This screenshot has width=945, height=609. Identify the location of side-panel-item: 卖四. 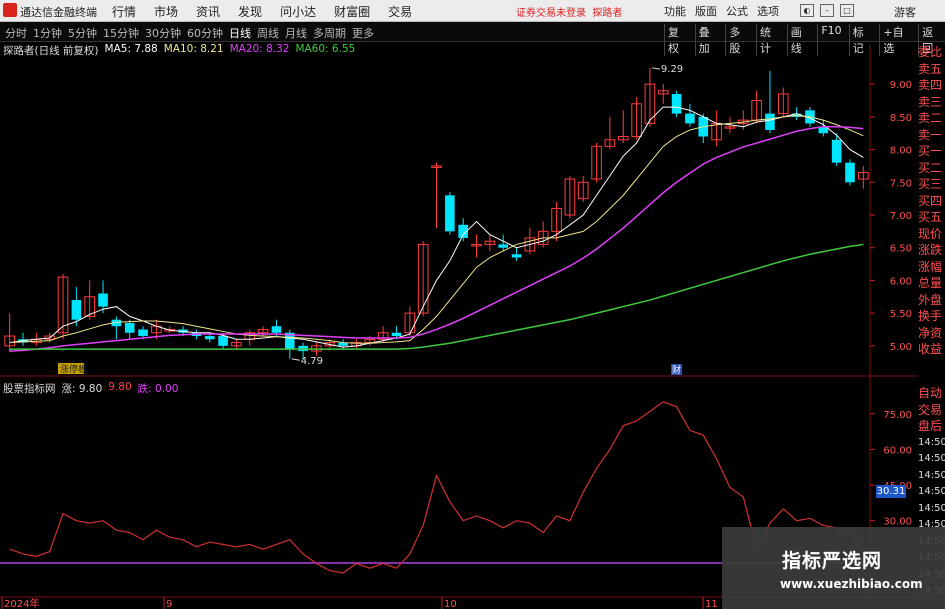
(931, 85).